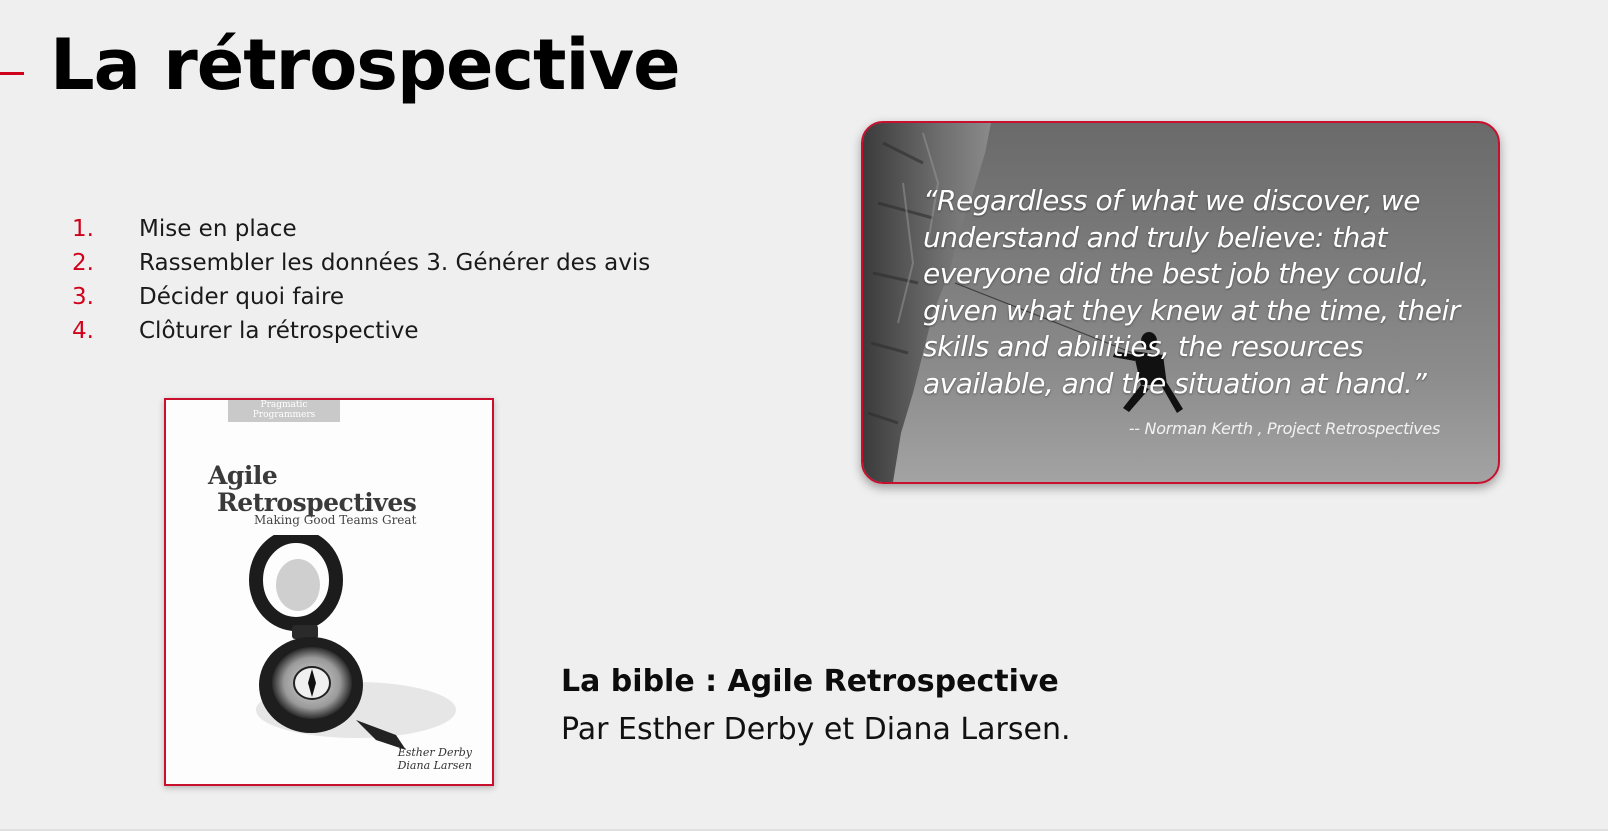 The height and width of the screenshot is (831, 1608). Describe the element at coordinates (12, 73) in the screenshot. I see `title-accent-bar` at that location.